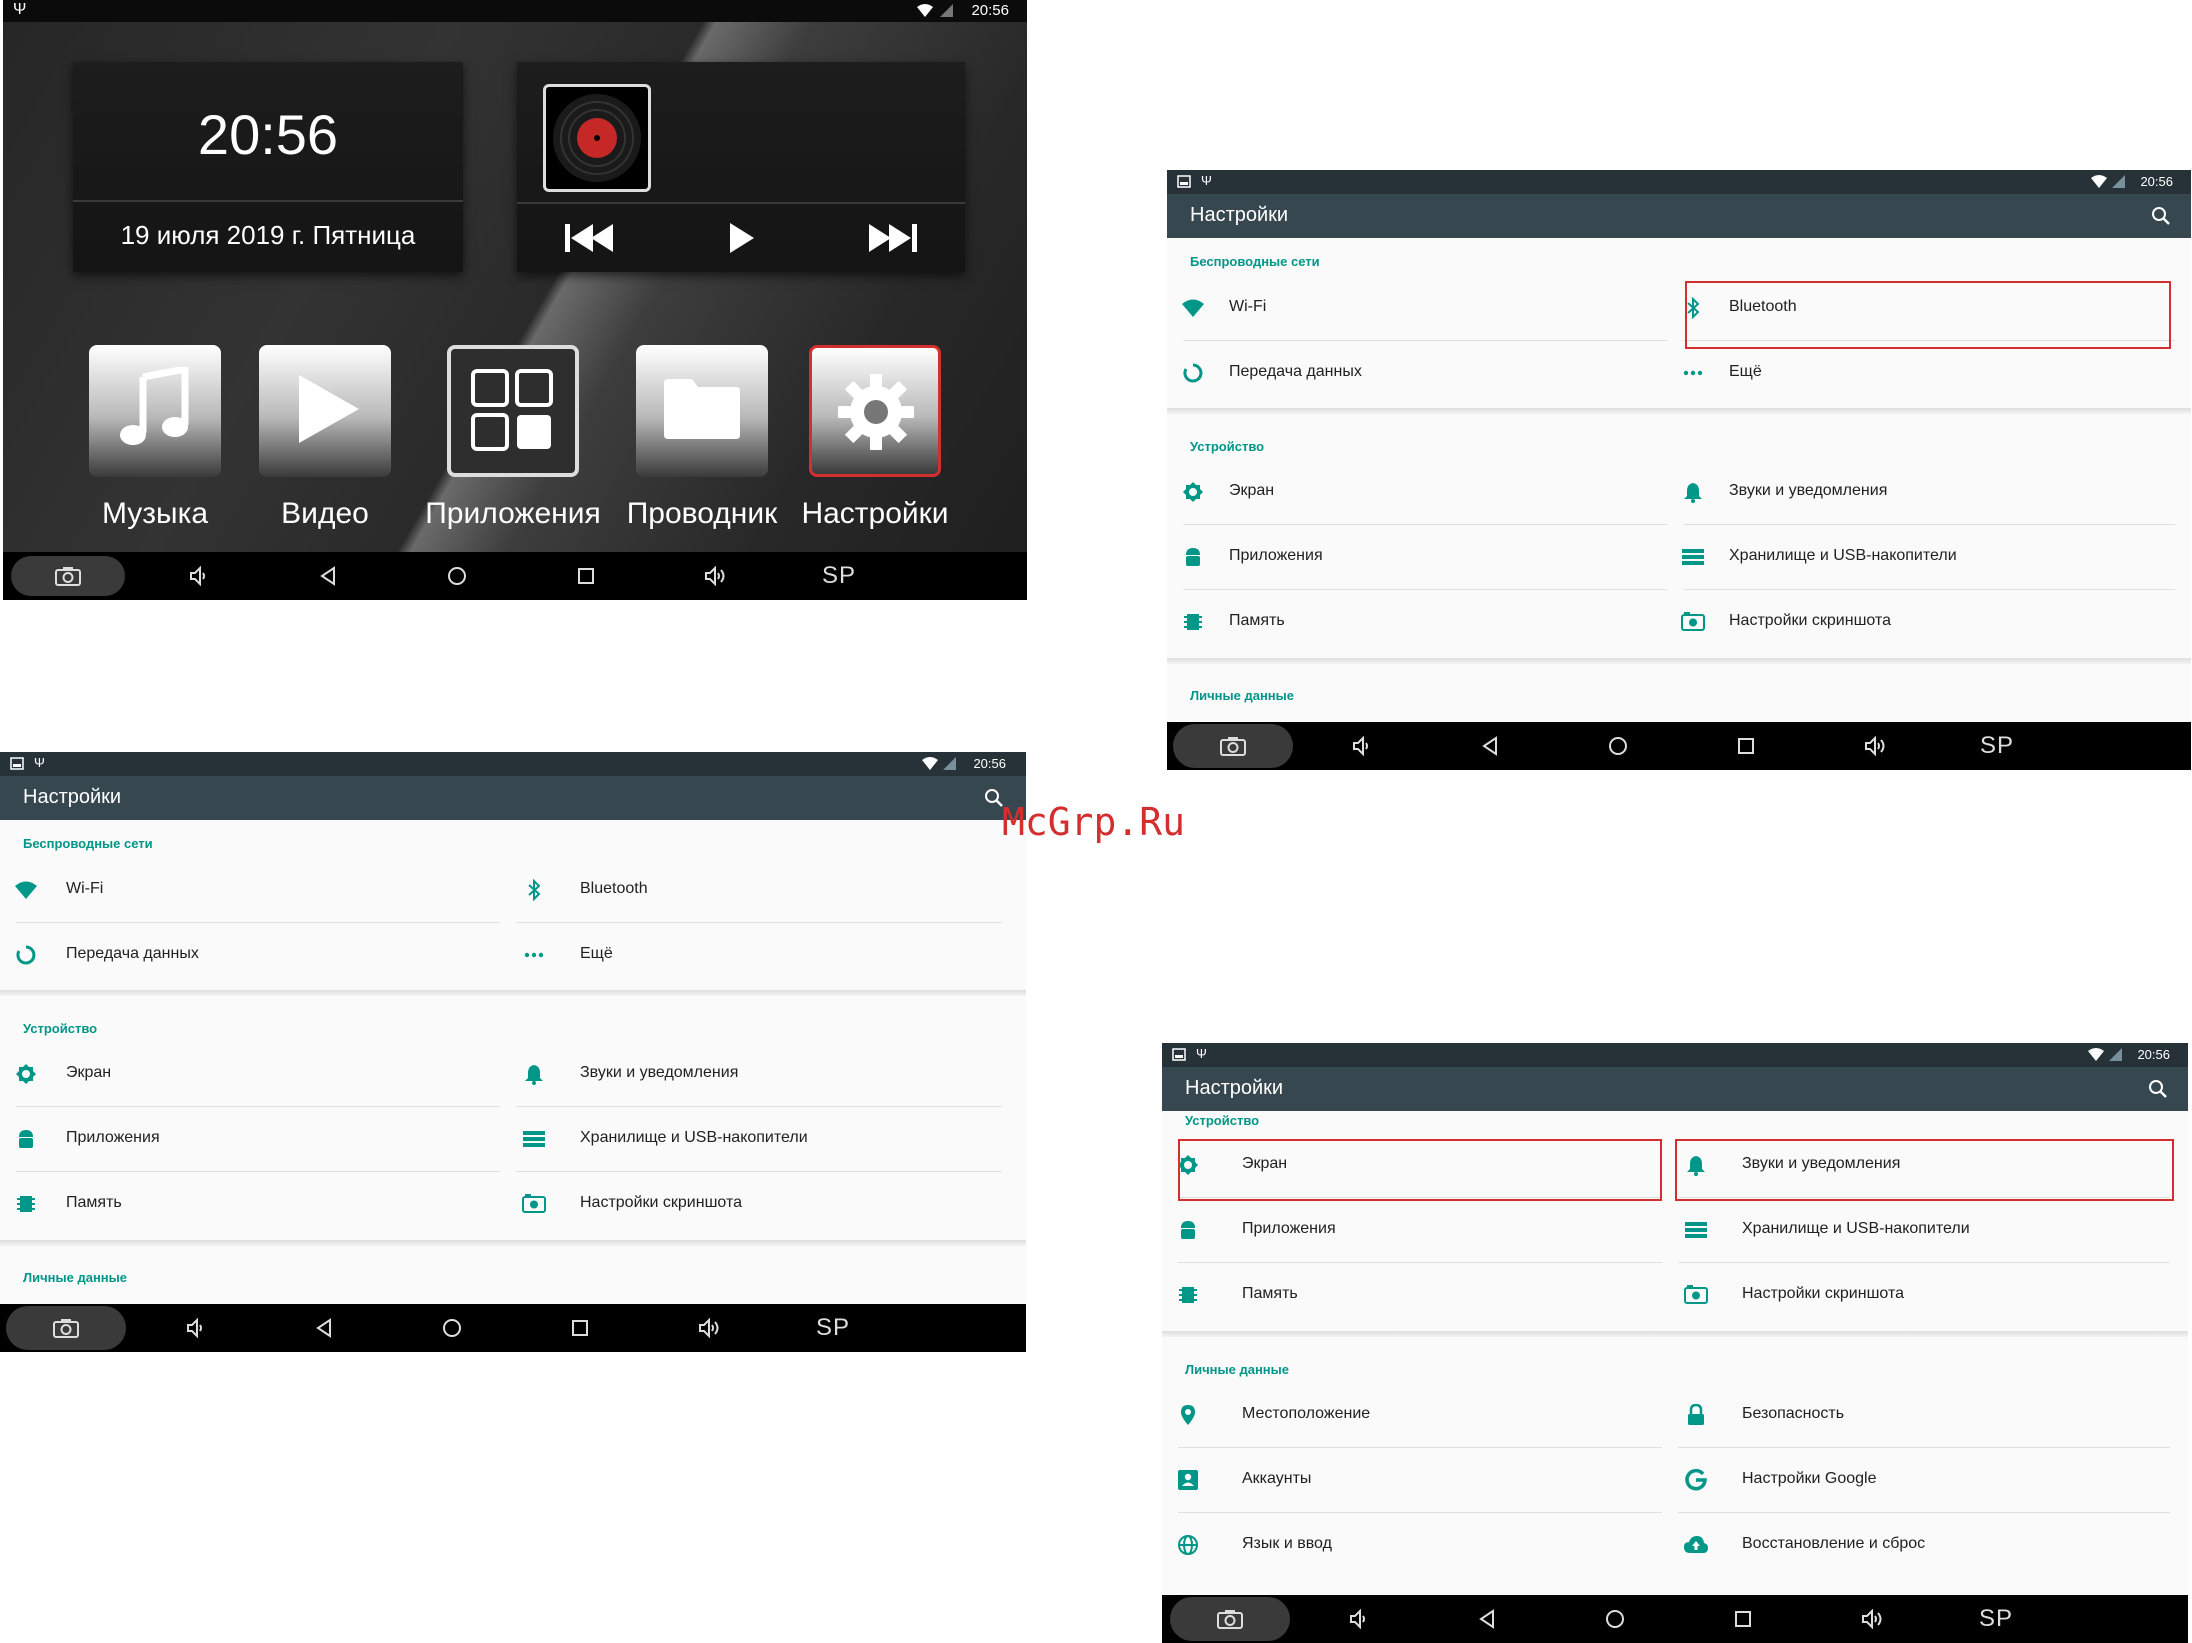  I want to click on page-title: Настройки, so click(1239, 215).